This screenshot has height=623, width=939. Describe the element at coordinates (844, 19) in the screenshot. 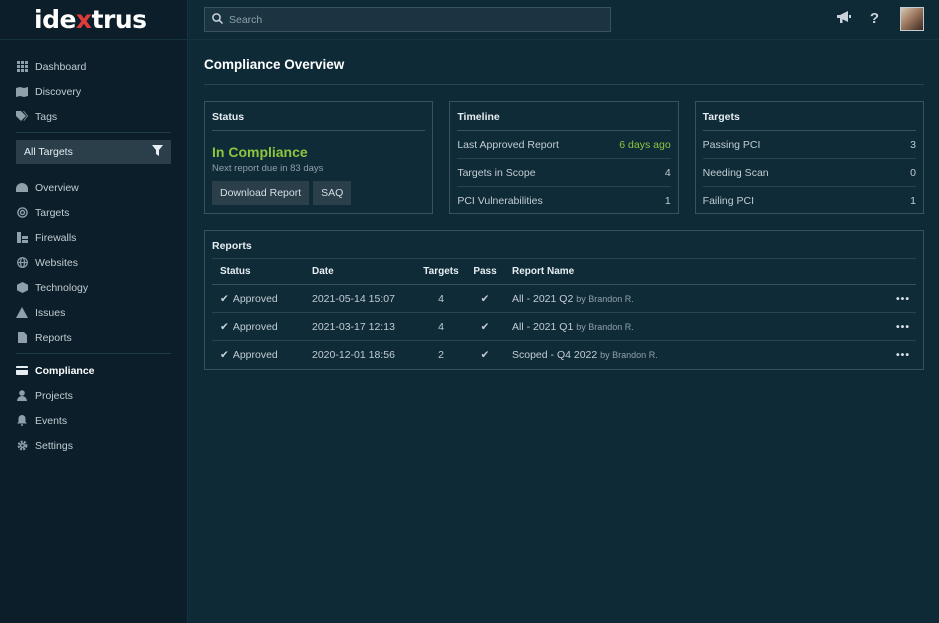

I see `megaphone-icon` at that location.